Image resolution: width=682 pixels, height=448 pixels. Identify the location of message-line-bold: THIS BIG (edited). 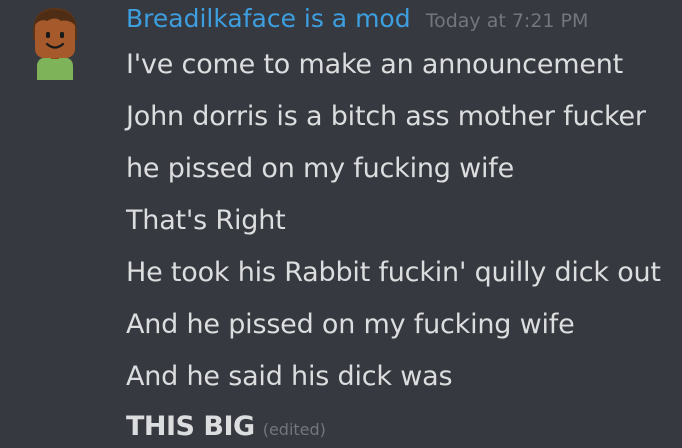
(226, 426).